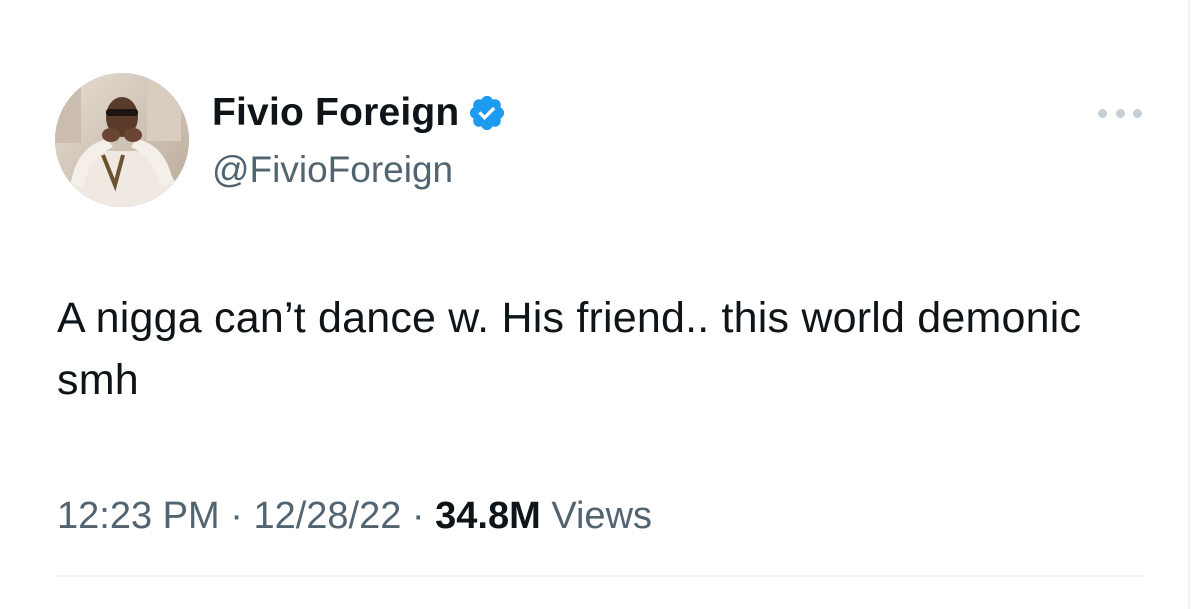  I want to click on avatar-image, so click(122, 140).